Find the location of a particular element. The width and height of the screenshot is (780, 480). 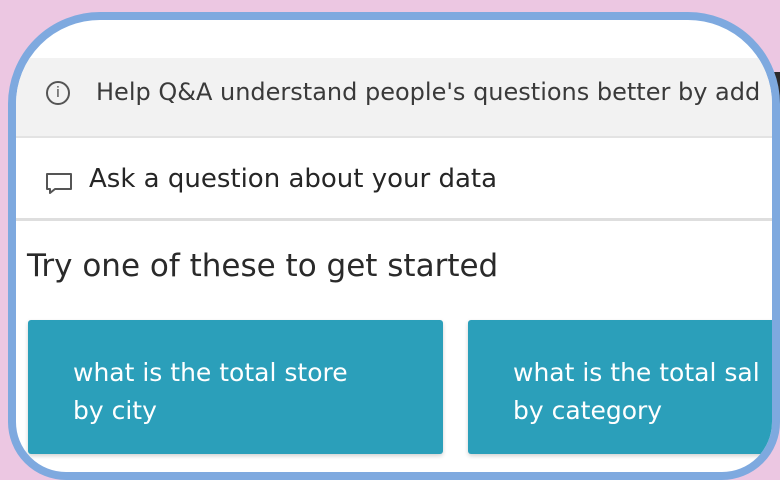

suggestion-line-2: by category is located at coordinates (588, 410).